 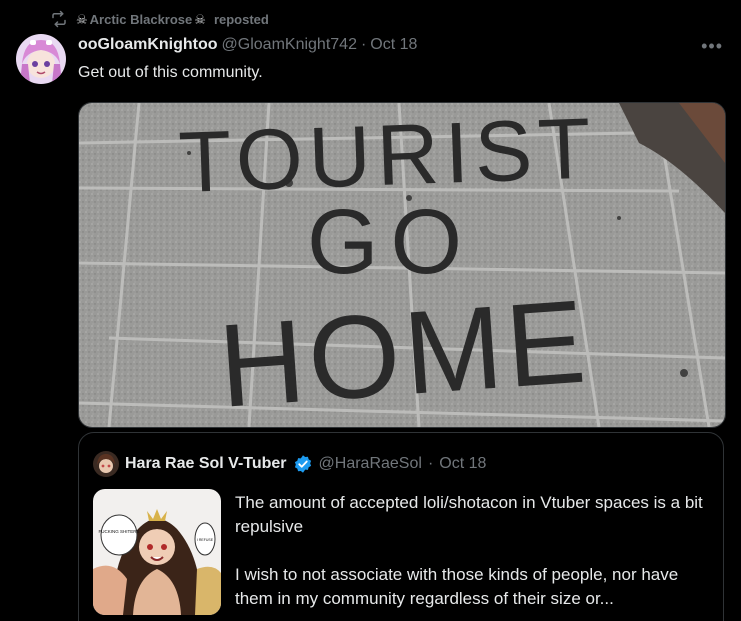 What do you see at coordinates (148, 45) in the screenshot?
I see `display-name: ooGloamKnightoo` at bounding box center [148, 45].